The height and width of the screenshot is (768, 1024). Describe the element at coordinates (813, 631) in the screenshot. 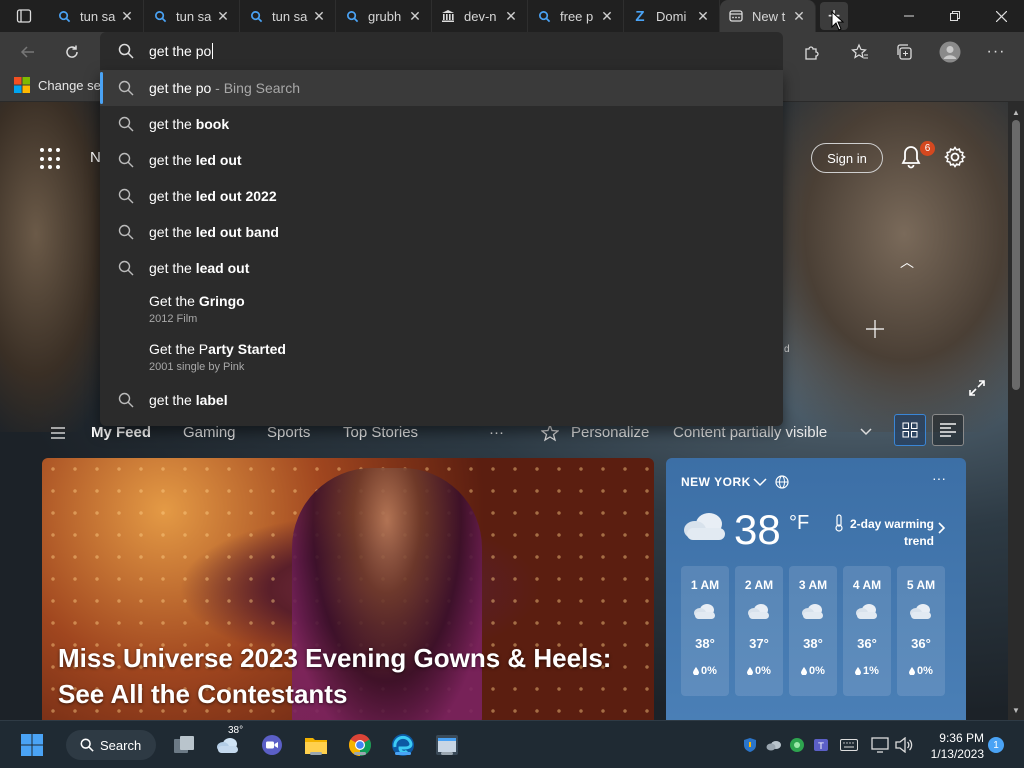

I see `hourly-forecast-item: 3 AM 38° 0%` at that location.